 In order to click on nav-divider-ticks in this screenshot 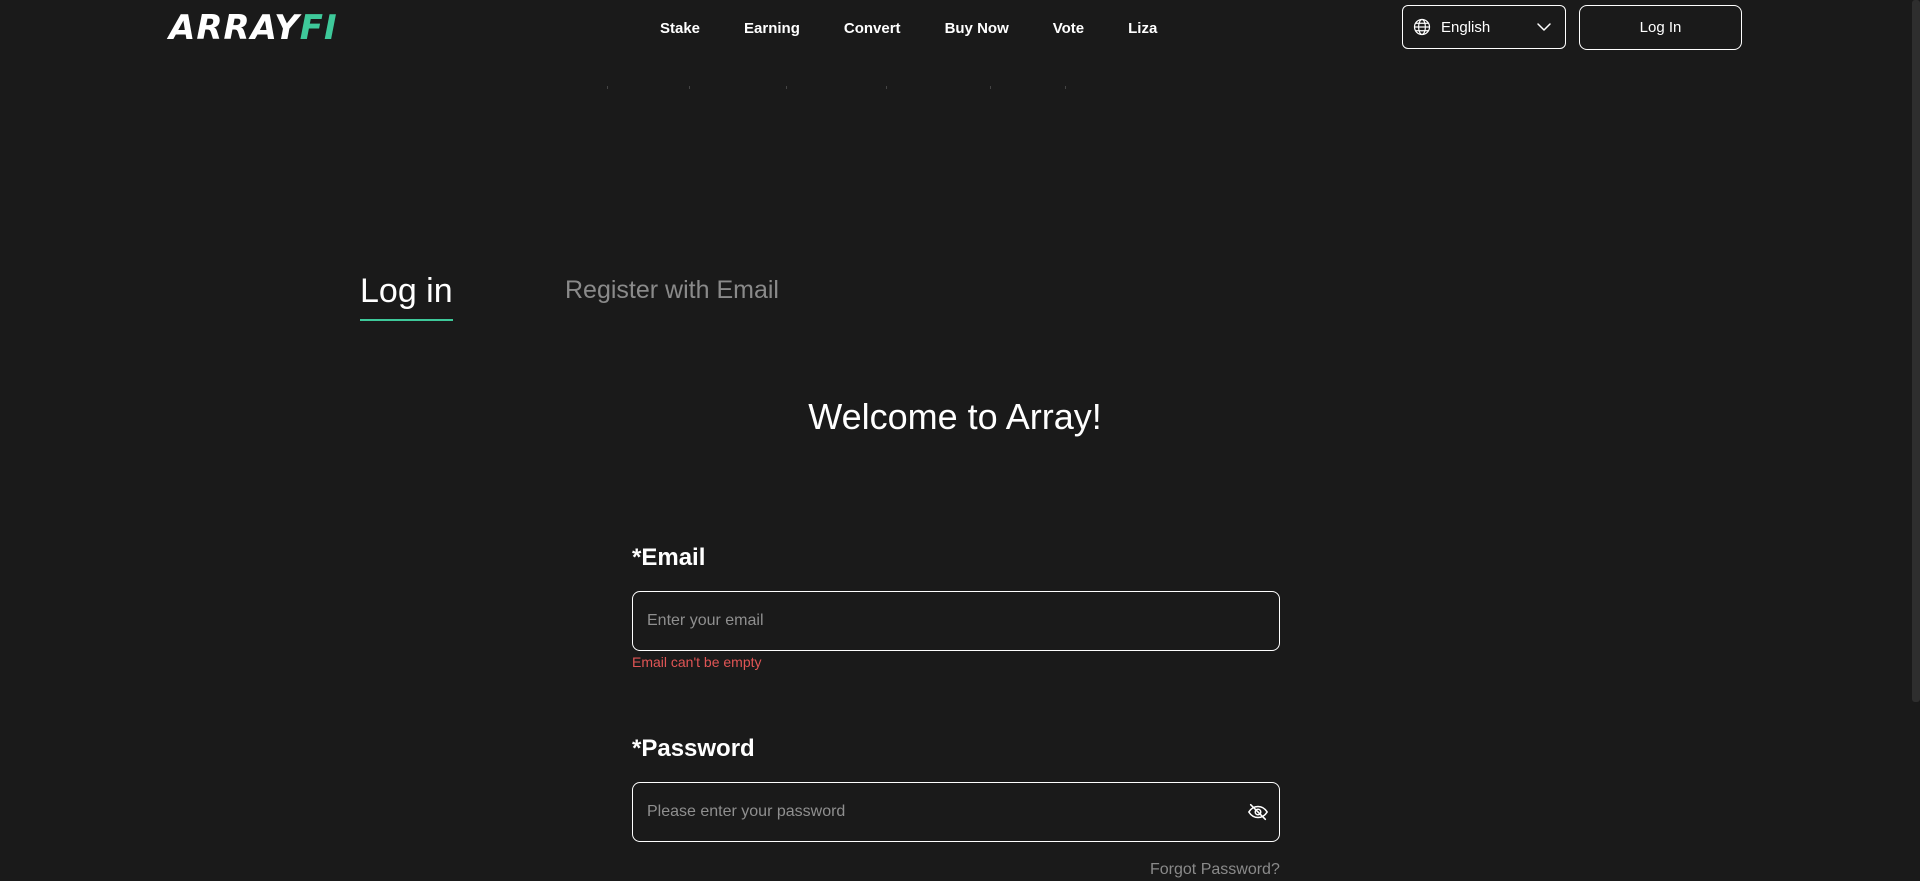, I will do `click(960, 88)`.